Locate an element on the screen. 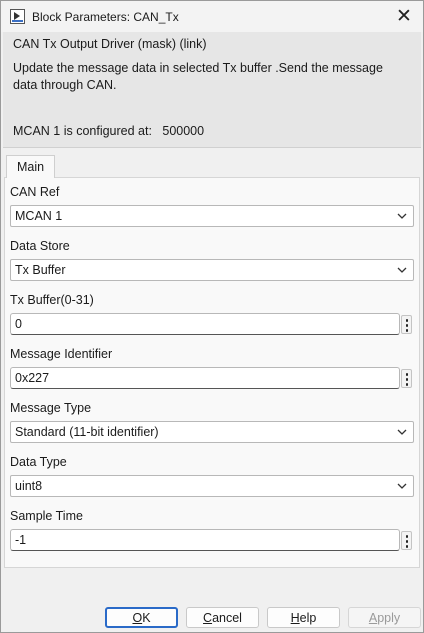 Image resolution: width=424 pixels, height=633 pixels. sample-time-label: Sample Time is located at coordinates (46, 516).